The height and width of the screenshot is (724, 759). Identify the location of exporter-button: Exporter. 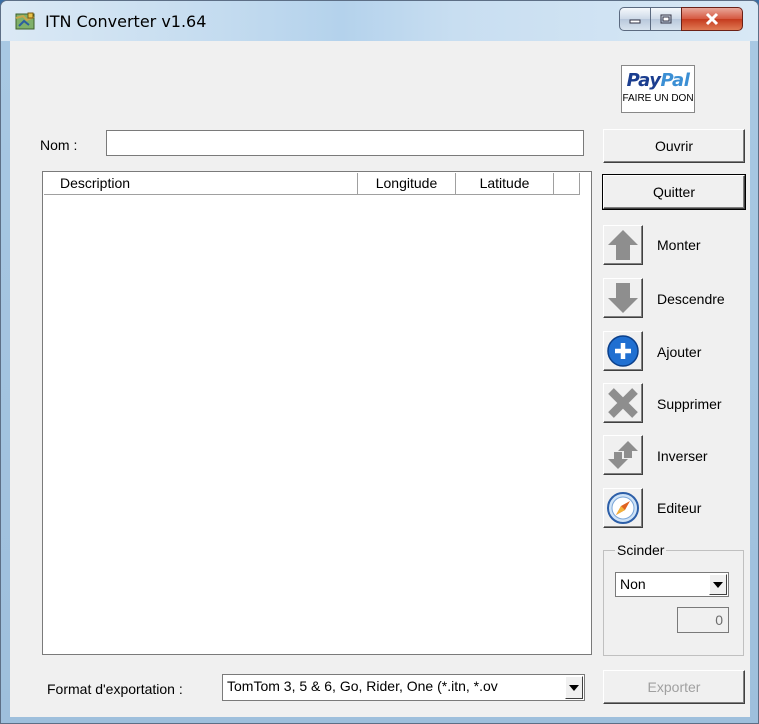
(674, 687).